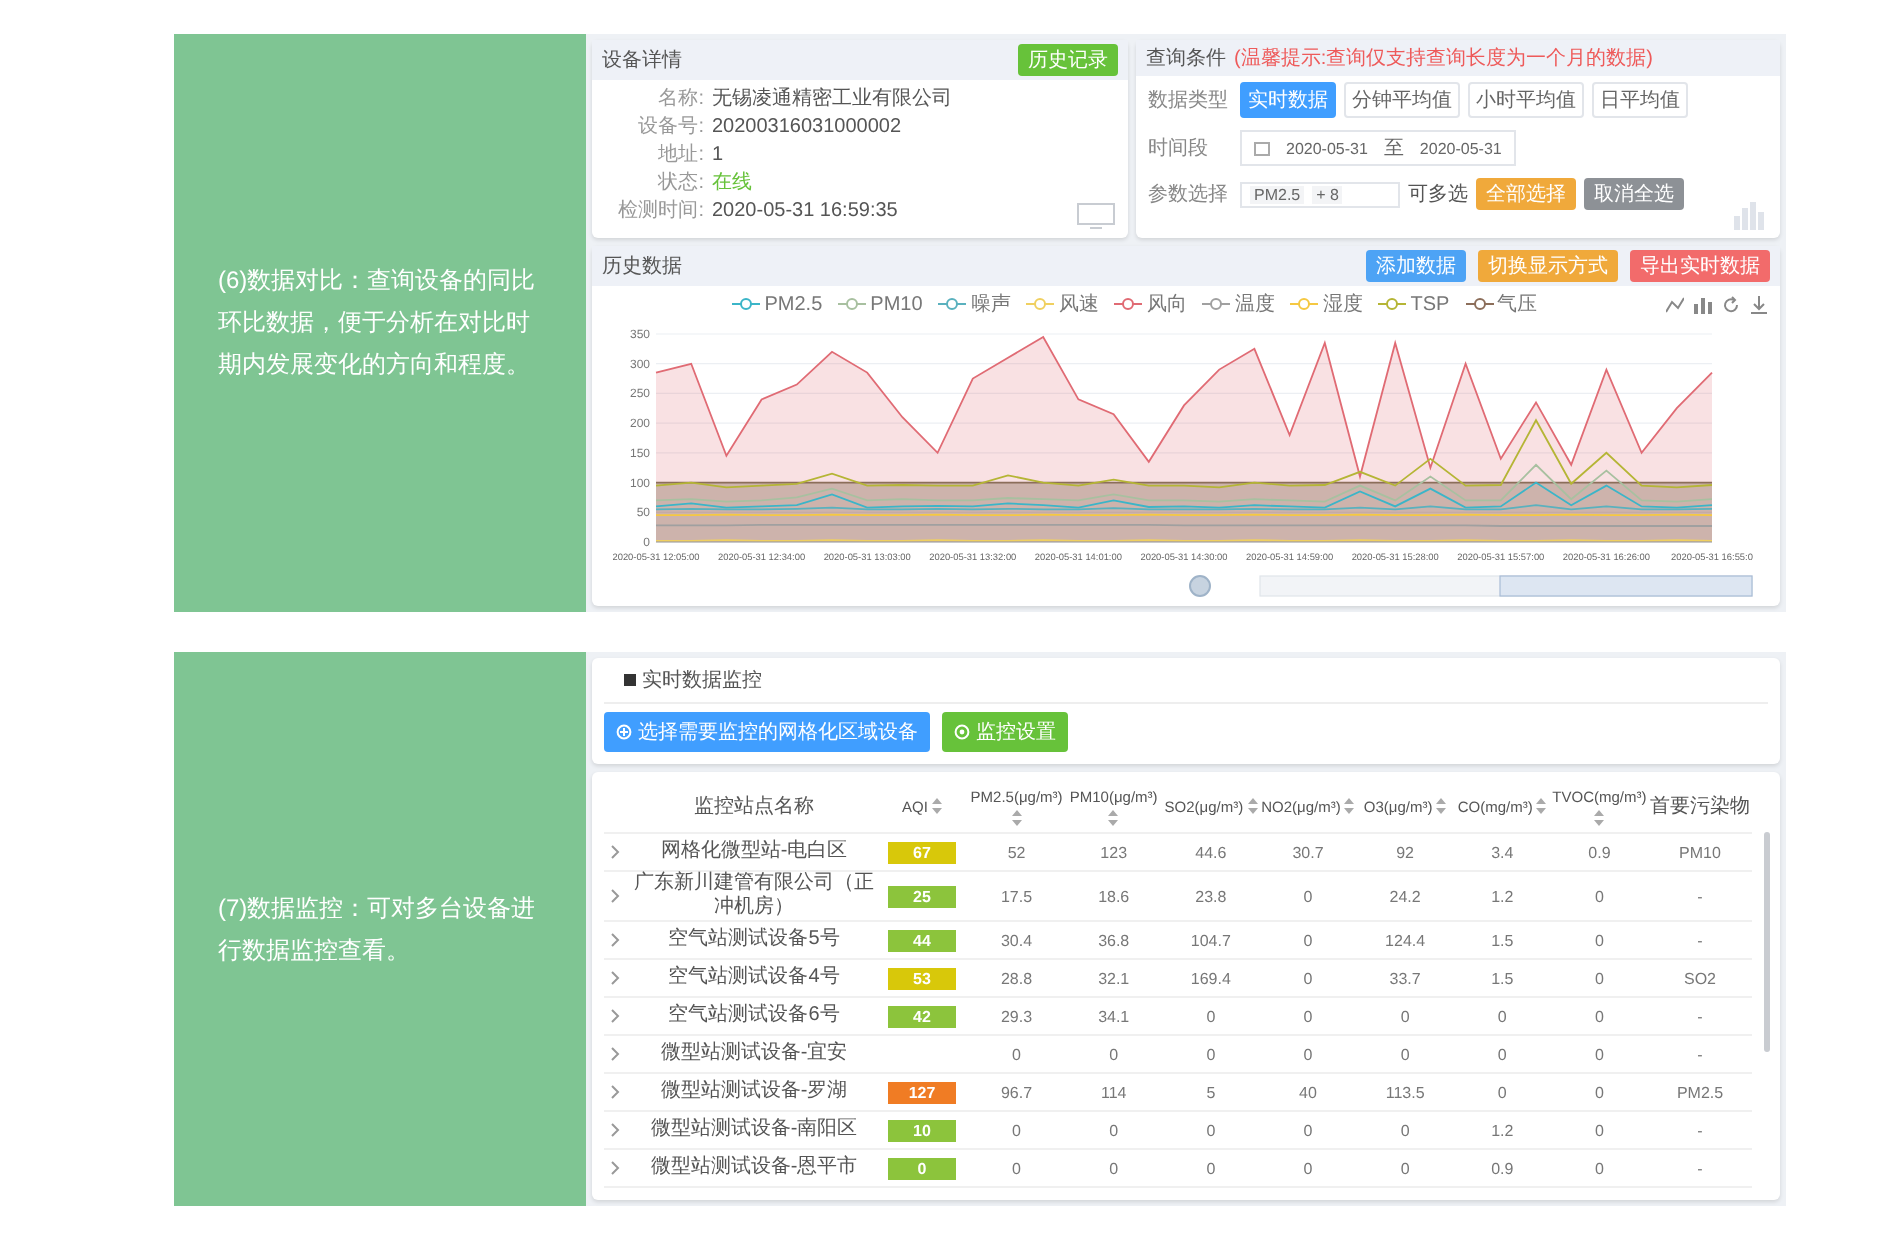  I want to click on target-icon, so click(962, 732).